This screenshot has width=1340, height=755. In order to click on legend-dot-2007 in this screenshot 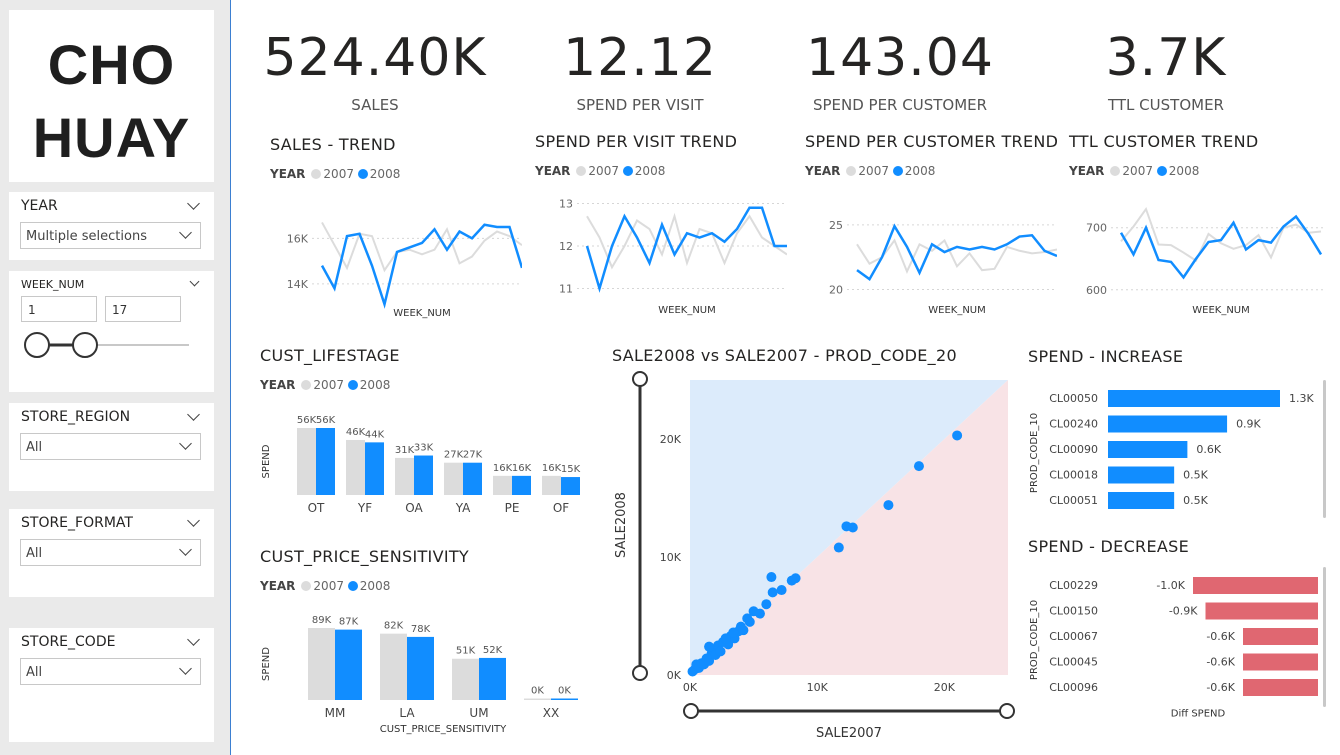, I will do `click(581, 171)`.